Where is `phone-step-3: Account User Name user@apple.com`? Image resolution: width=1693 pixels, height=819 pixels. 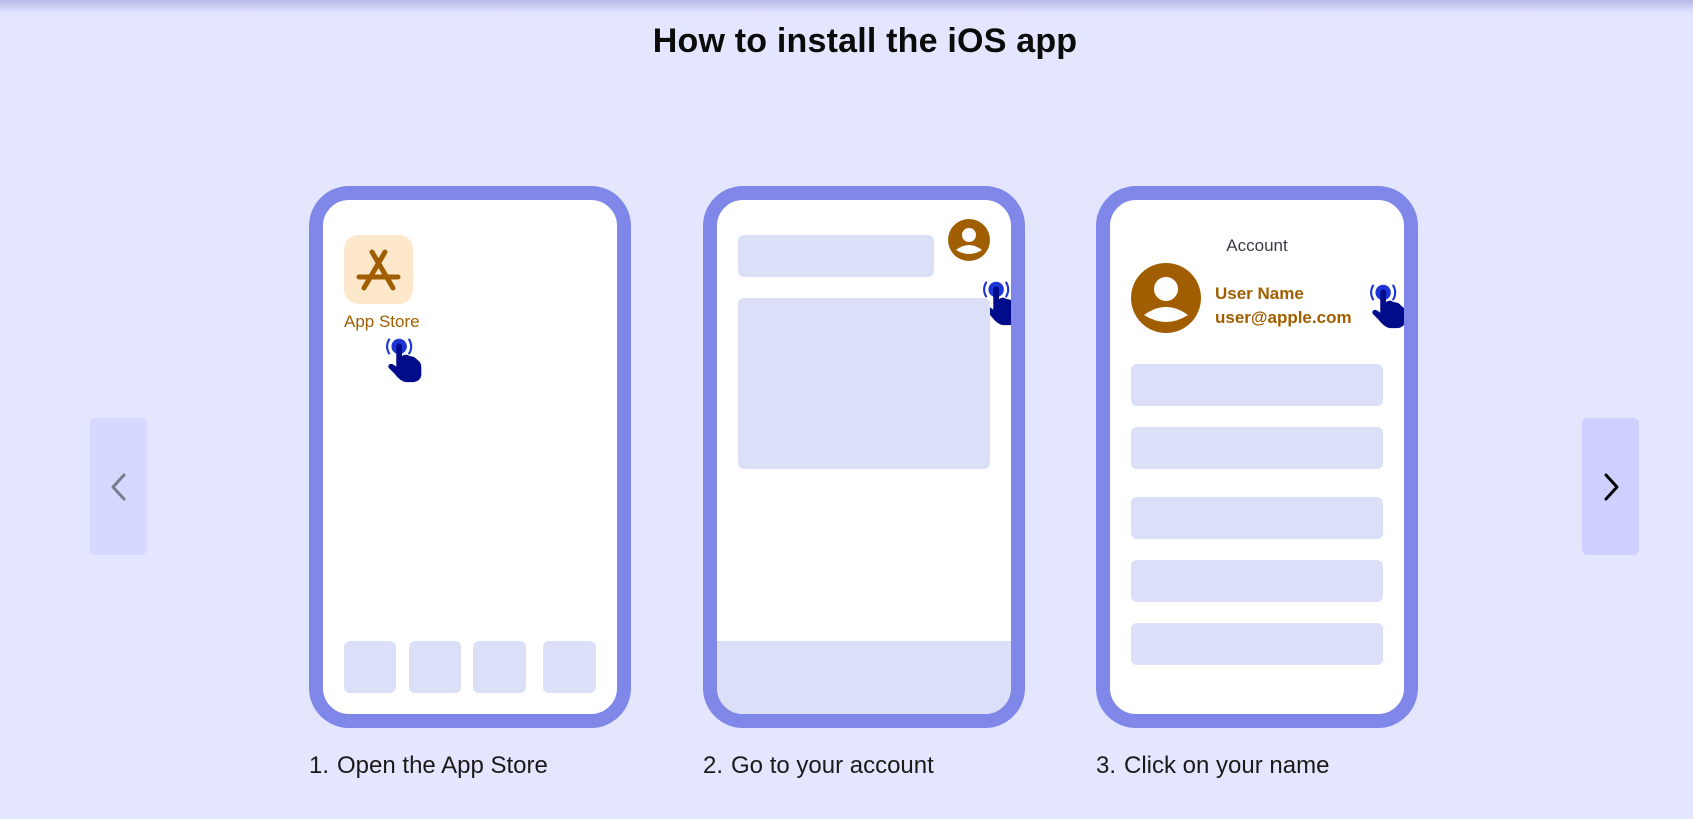
phone-step-3: Account User Name user@apple.com is located at coordinates (1257, 457).